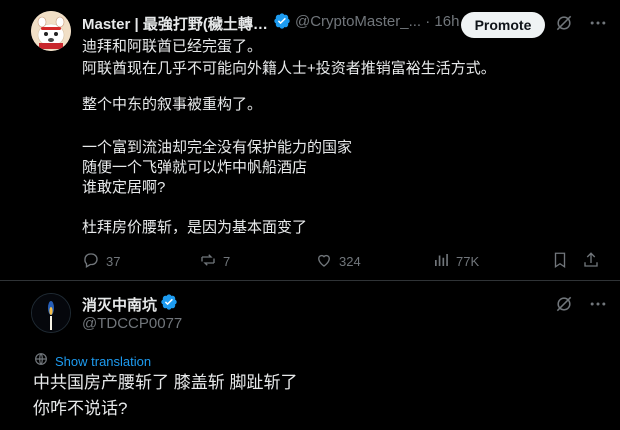 Image resolution: width=620 pixels, height=430 pixels. Describe the element at coordinates (51, 31) in the screenshot. I see `author-avatar` at that location.